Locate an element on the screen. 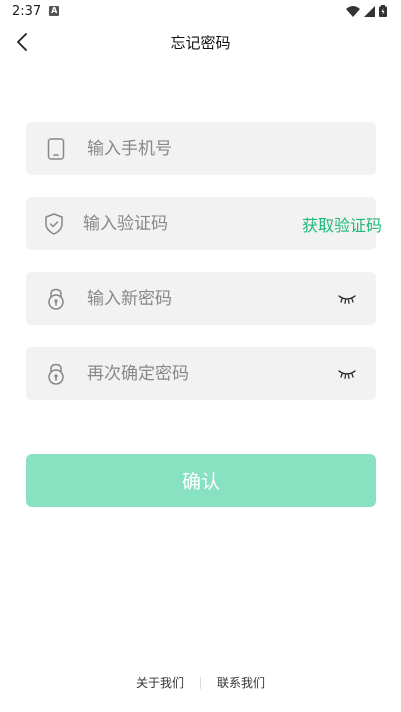 This screenshot has width=401, height=712. about-us-link: 关于我们 is located at coordinates (160, 682).